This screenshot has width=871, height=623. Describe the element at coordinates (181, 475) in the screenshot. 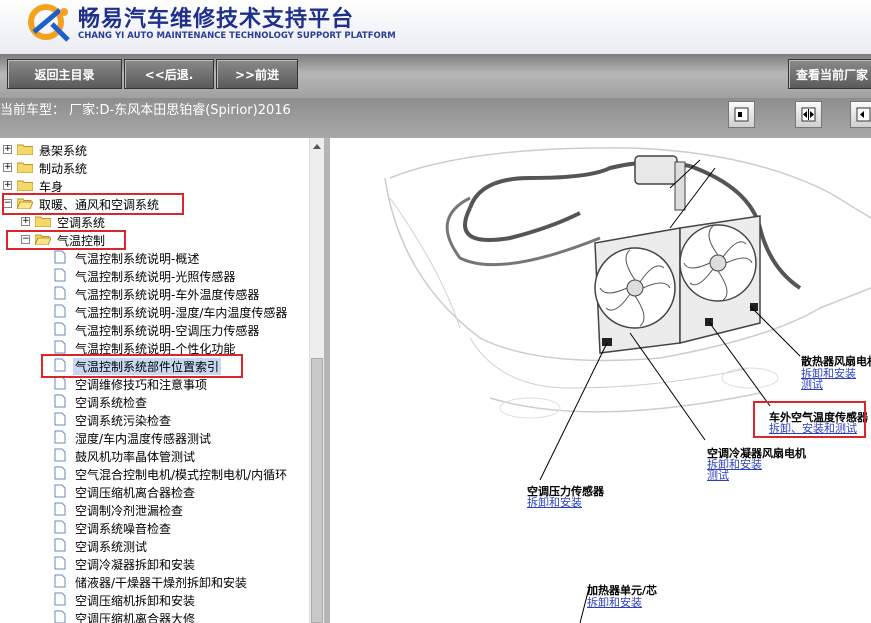

I see `tree-item-label: 空气混合控制电机/模式控制电机/内循环` at that location.